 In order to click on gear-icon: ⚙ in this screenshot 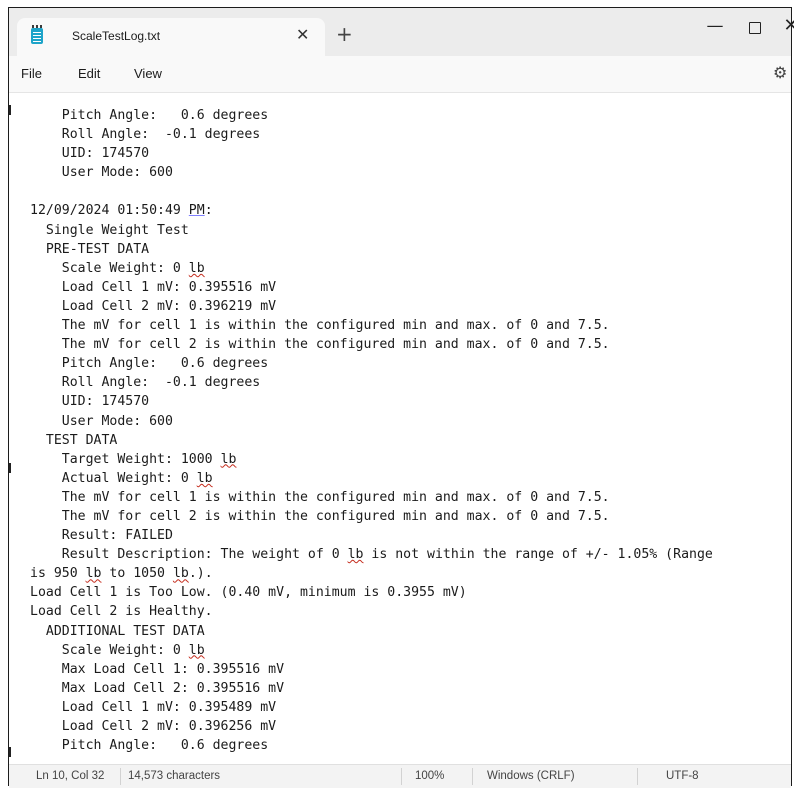, I will do `click(780, 72)`.